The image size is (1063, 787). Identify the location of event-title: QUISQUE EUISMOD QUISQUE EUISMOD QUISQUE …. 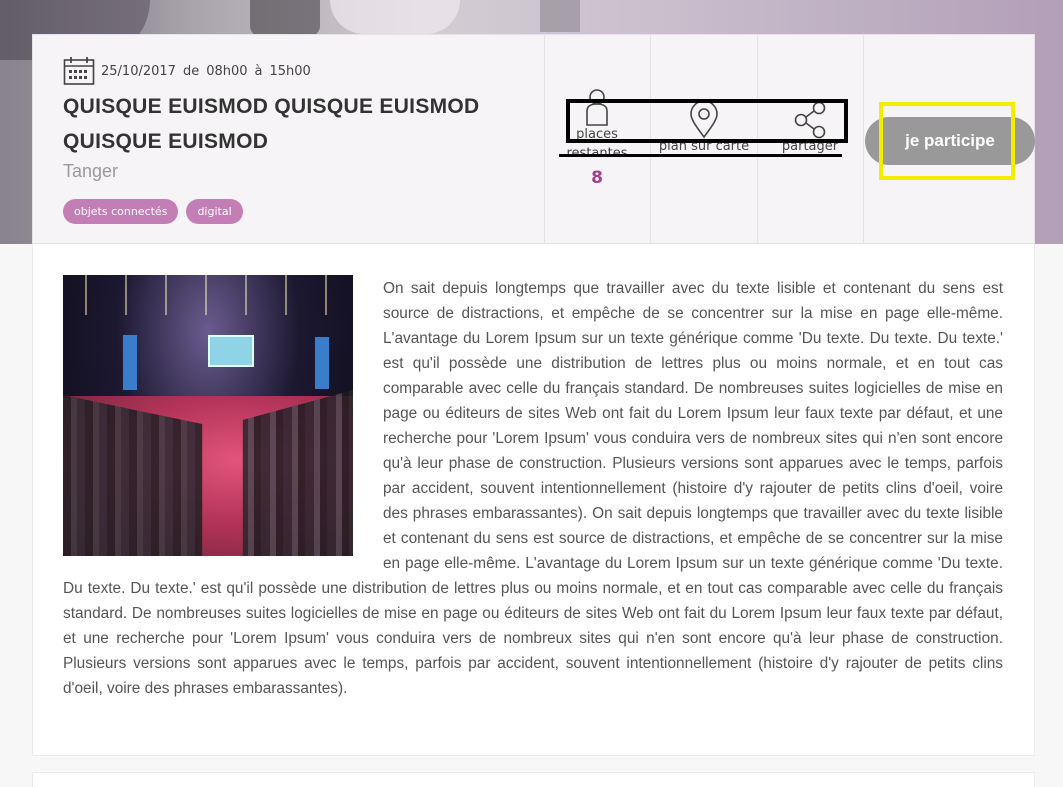
(298, 124).